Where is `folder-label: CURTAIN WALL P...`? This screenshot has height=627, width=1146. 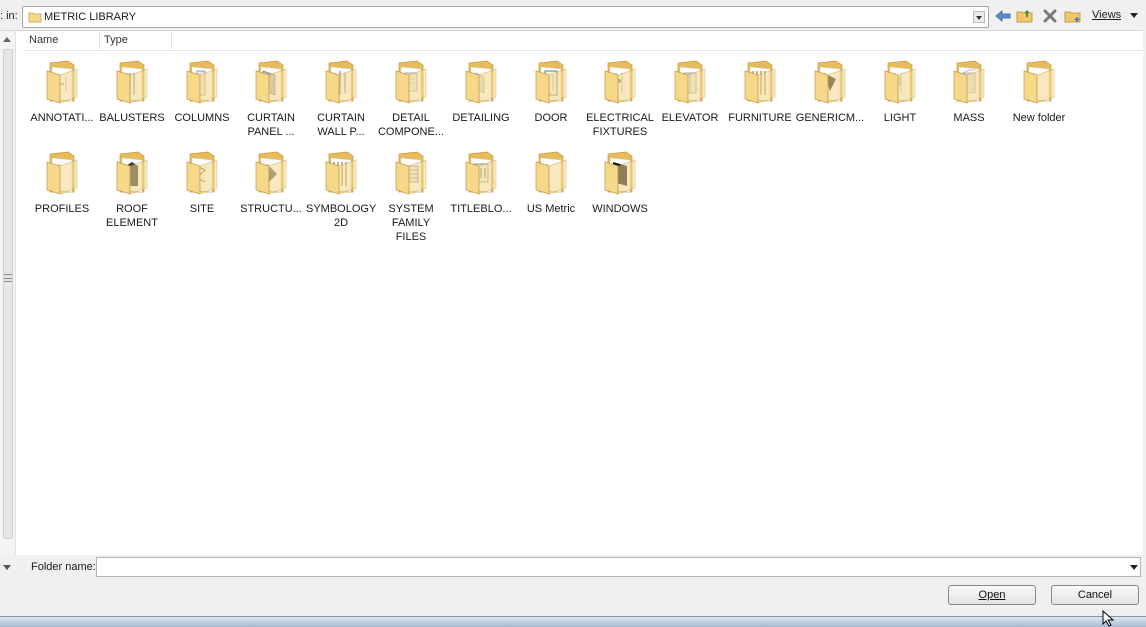
folder-label: CURTAIN WALL P... is located at coordinates (341, 125).